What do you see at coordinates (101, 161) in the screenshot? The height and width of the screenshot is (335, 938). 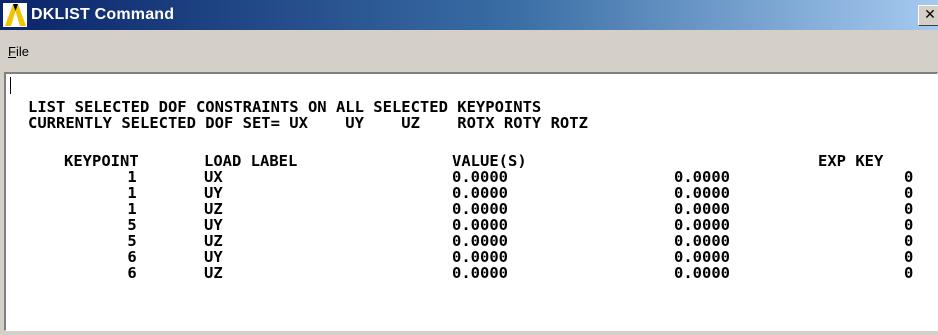 I see `header-keypoint: KEYPOINT` at bounding box center [101, 161].